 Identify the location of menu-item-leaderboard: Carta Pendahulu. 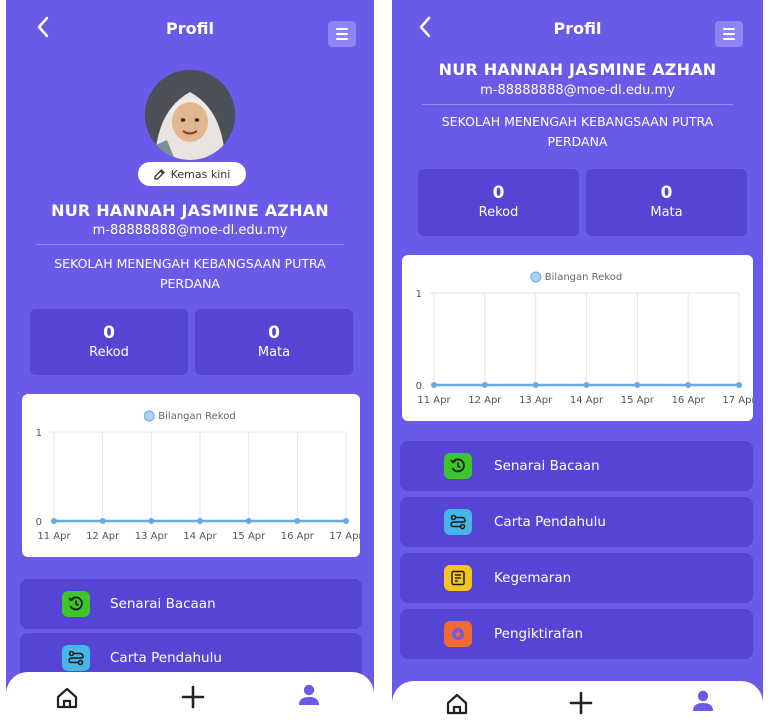
(576, 522).